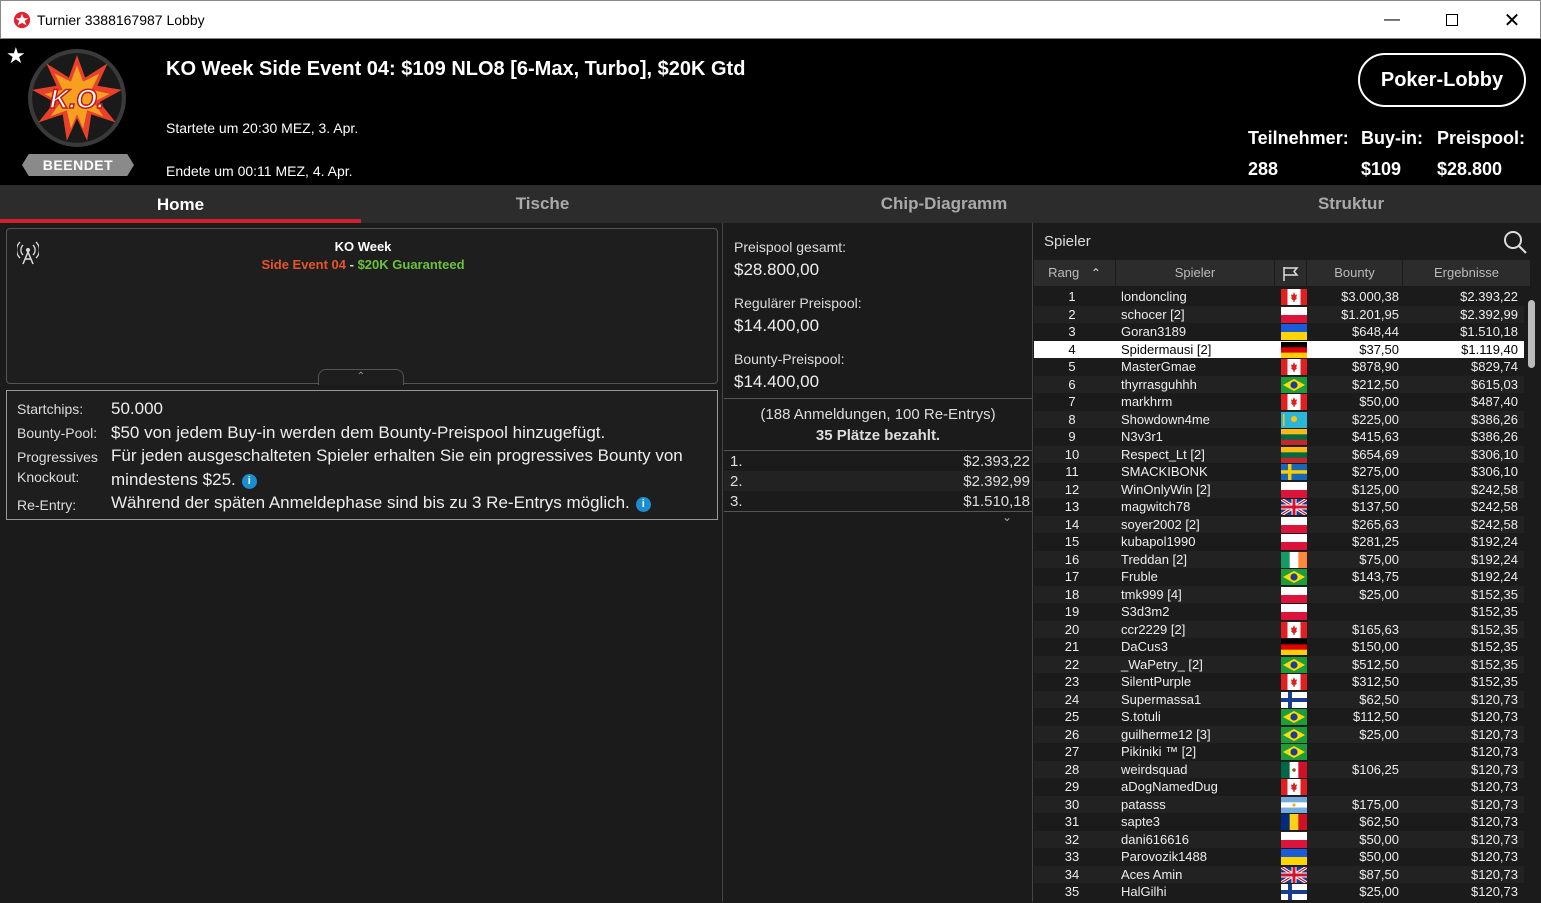 The height and width of the screenshot is (903, 1541). Describe the element at coordinates (1072, 419) in the screenshot. I see `player-rank: 8` at that location.